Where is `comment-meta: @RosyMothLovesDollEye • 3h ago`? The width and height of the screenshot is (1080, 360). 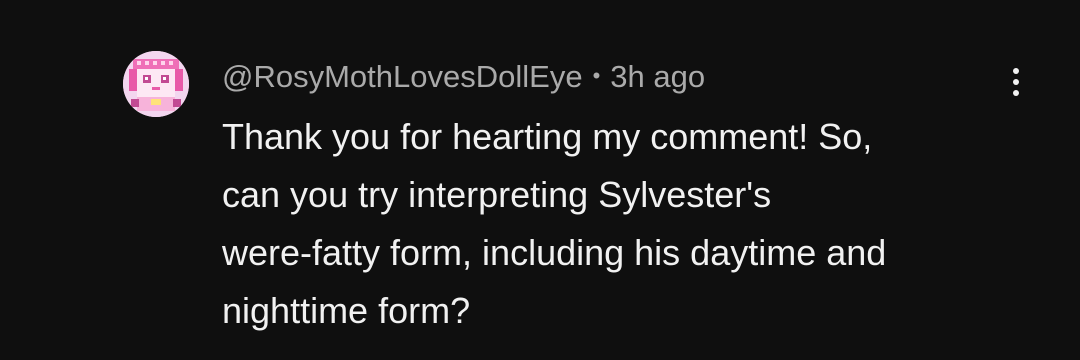 comment-meta: @RosyMothLovesDollEye • 3h ago is located at coordinates (463, 77).